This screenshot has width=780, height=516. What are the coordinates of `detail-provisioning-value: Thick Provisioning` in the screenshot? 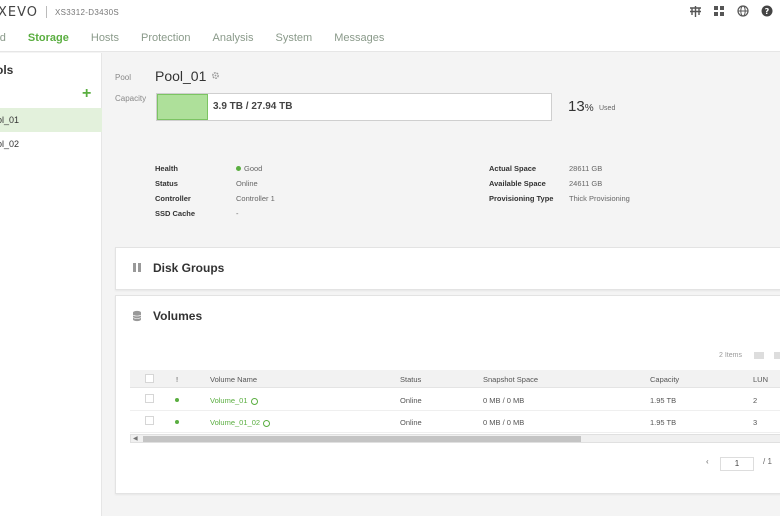 It's located at (599, 198).